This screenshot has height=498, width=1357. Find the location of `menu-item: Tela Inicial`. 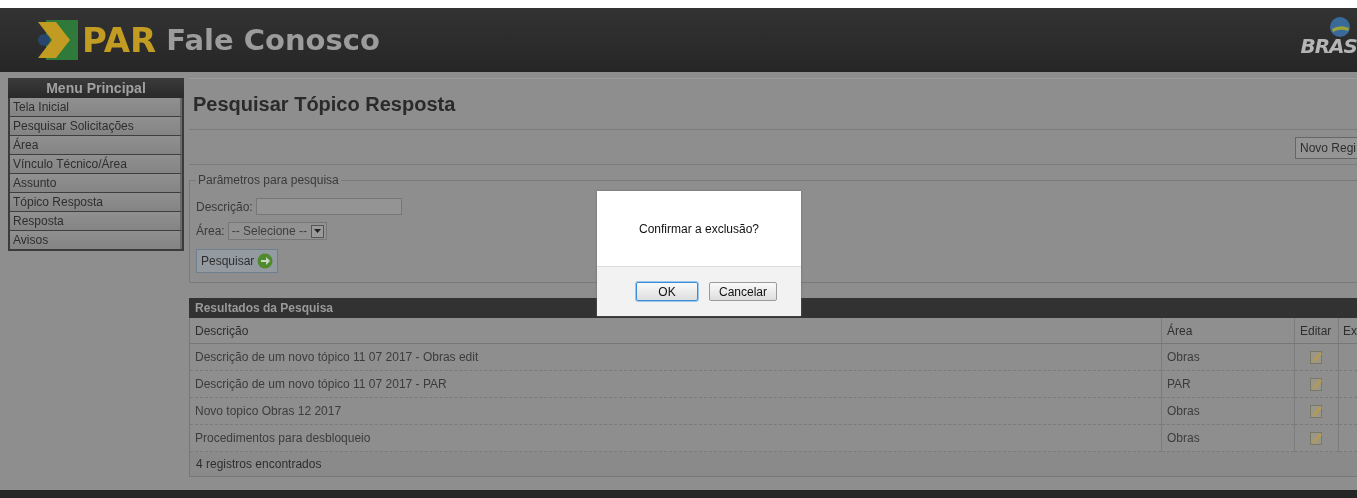

menu-item: Tela Inicial is located at coordinates (96, 107).